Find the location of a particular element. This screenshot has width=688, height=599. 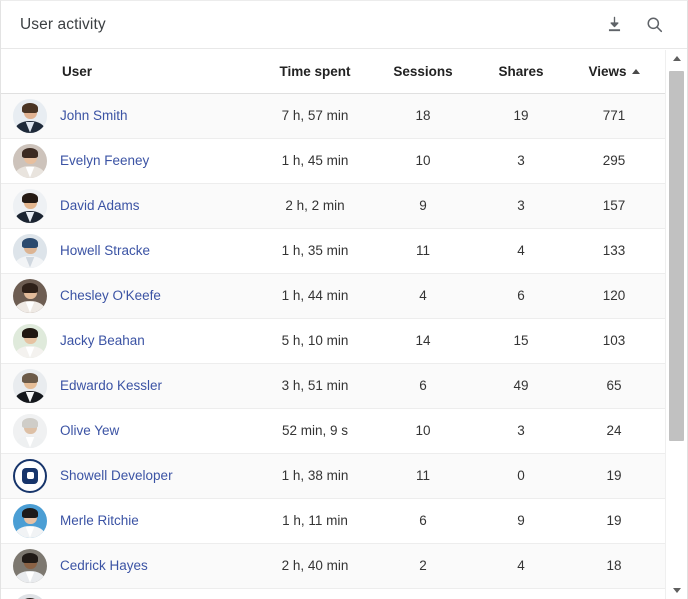

cell-shares: 19 is located at coordinates (521, 116).